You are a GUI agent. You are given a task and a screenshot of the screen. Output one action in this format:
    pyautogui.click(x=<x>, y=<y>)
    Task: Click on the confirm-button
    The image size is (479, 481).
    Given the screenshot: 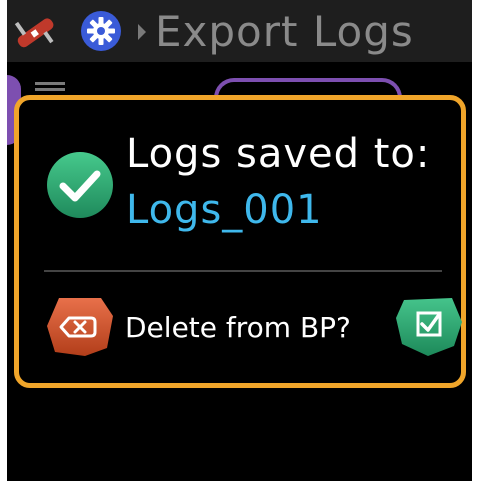 What is the action you would take?
    pyautogui.click(x=429, y=327)
    